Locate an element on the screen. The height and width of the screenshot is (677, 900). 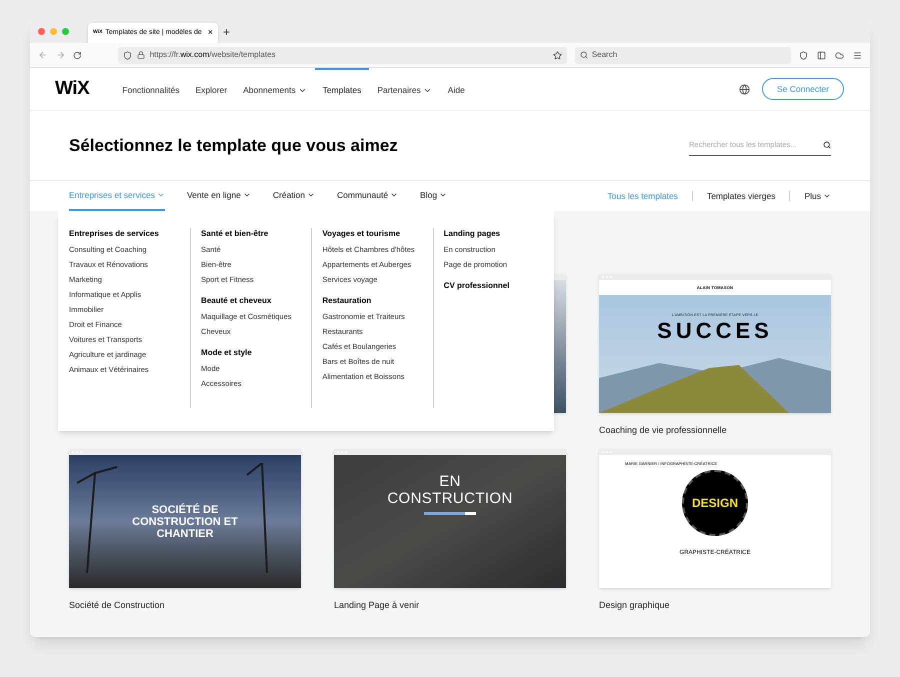
headline: DESIGN is located at coordinates (715, 503).